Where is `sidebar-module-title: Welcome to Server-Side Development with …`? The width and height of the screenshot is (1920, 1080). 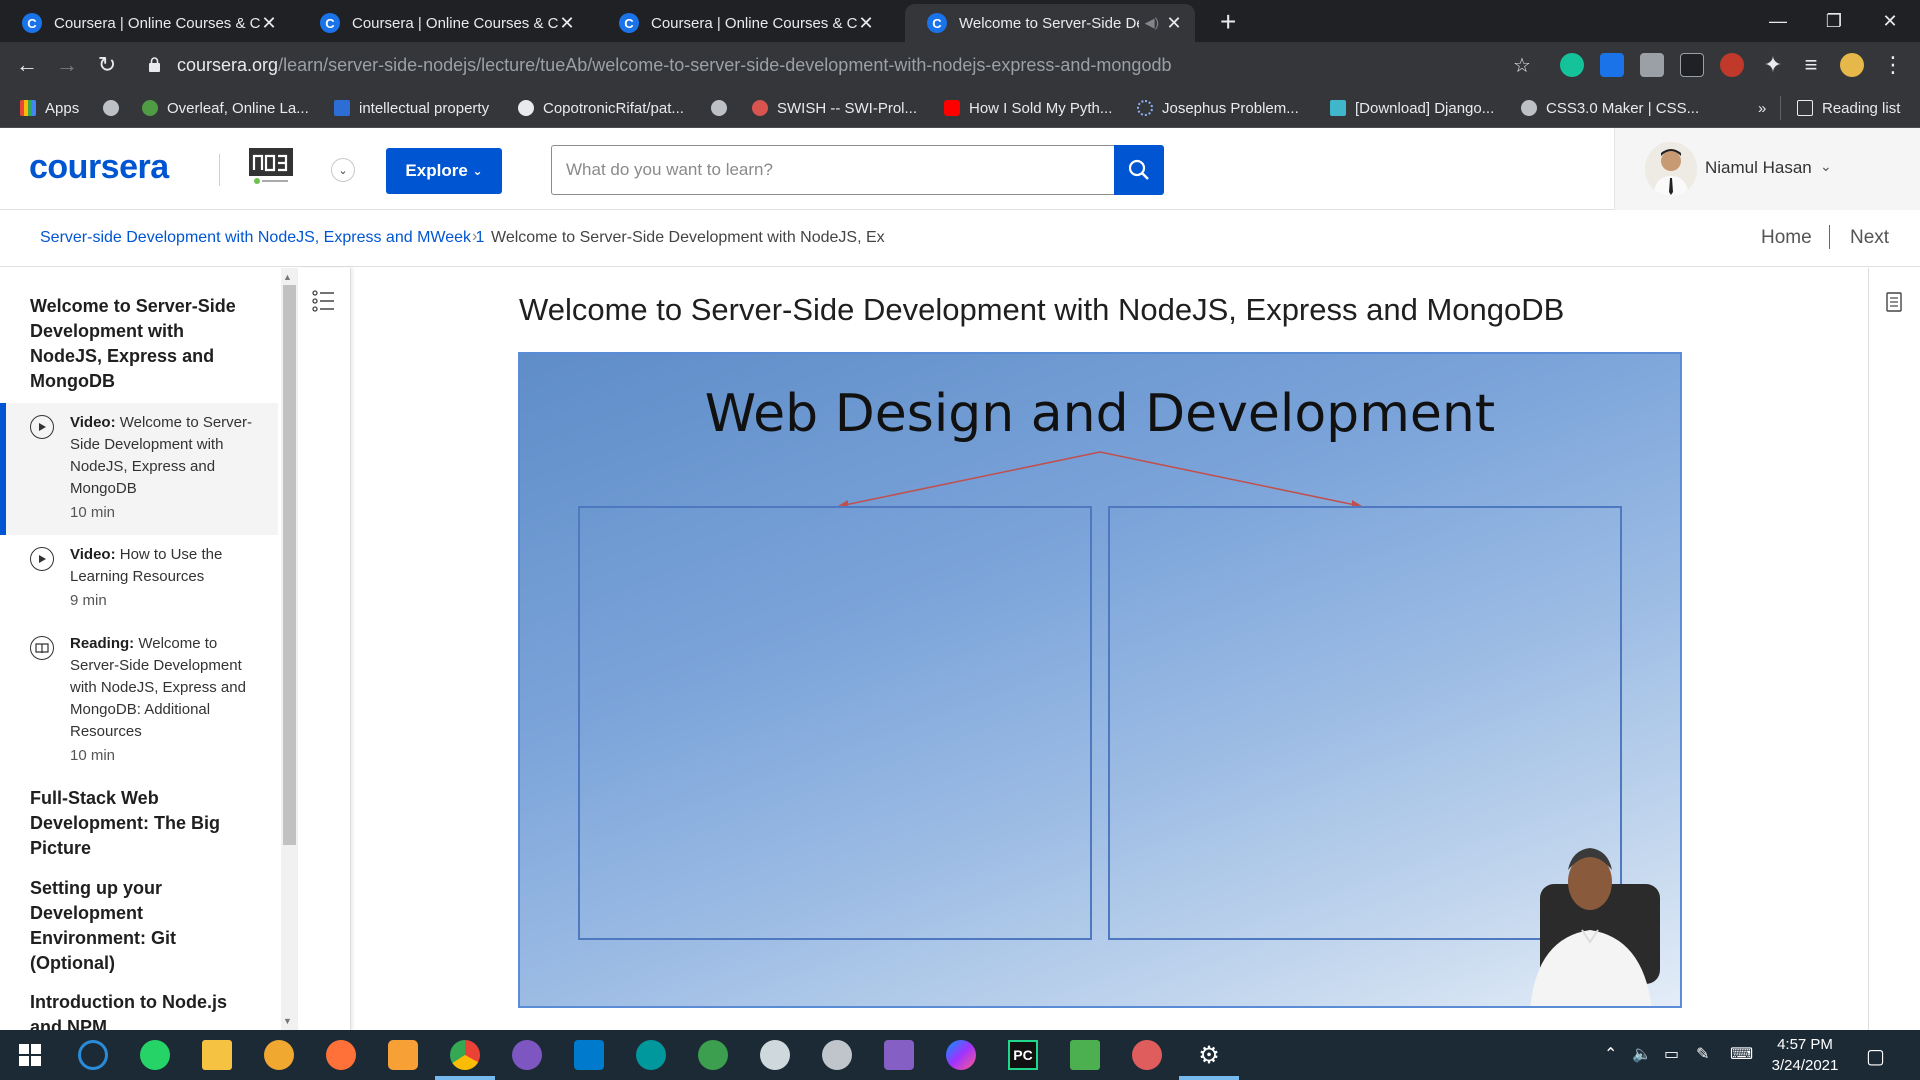
sidebar-module-title: Welcome to Server-Side Development with … is located at coordinates (145, 344).